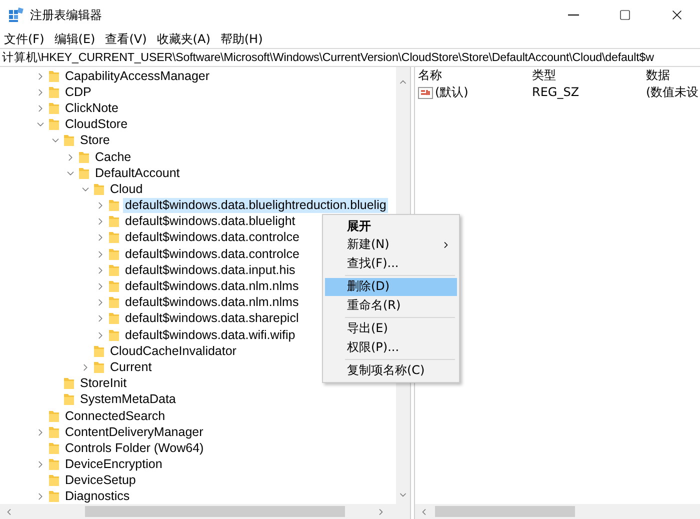 Image resolution: width=700 pixels, height=519 pixels. Describe the element at coordinates (673, 92) in the screenshot. I see `value-data: (数值未设` at that location.